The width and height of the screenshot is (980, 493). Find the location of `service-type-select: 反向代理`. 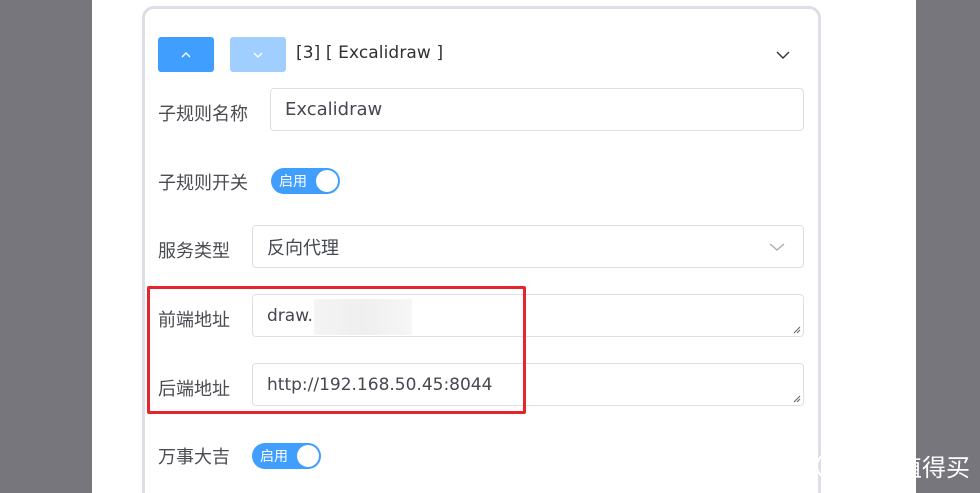

service-type-select: 反向代理 is located at coordinates (528, 246).